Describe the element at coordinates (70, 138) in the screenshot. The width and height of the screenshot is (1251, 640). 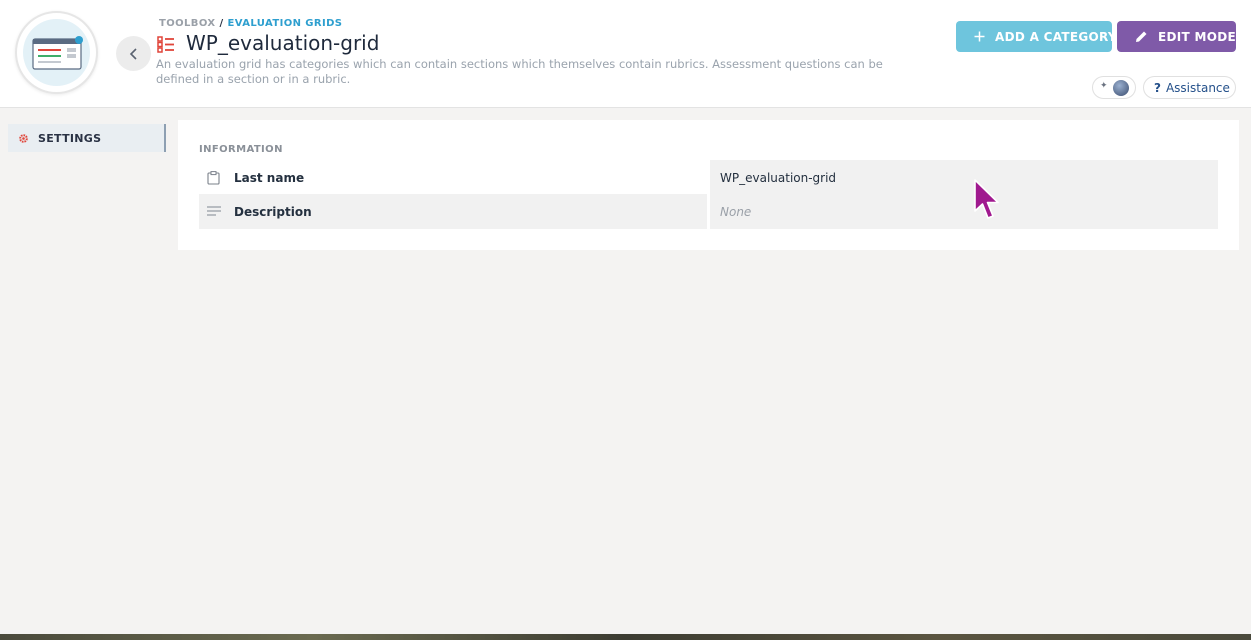
I see `sidebar-item-label: SETTINGS` at that location.